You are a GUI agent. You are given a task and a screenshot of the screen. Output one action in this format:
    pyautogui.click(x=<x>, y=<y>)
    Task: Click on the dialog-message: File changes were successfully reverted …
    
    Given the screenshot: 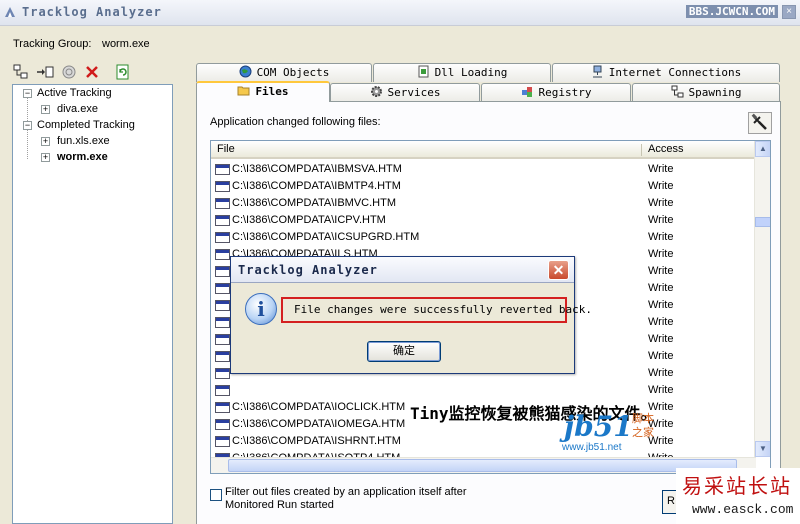 What is the action you would take?
    pyautogui.click(x=436, y=310)
    